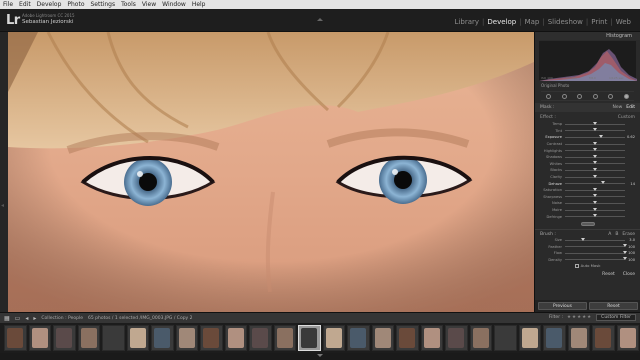 The width and height of the screenshot is (640, 360). Describe the element at coordinates (62, 318) in the screenshot. I see `collection-breadcrumb: Collection : People` at that location.